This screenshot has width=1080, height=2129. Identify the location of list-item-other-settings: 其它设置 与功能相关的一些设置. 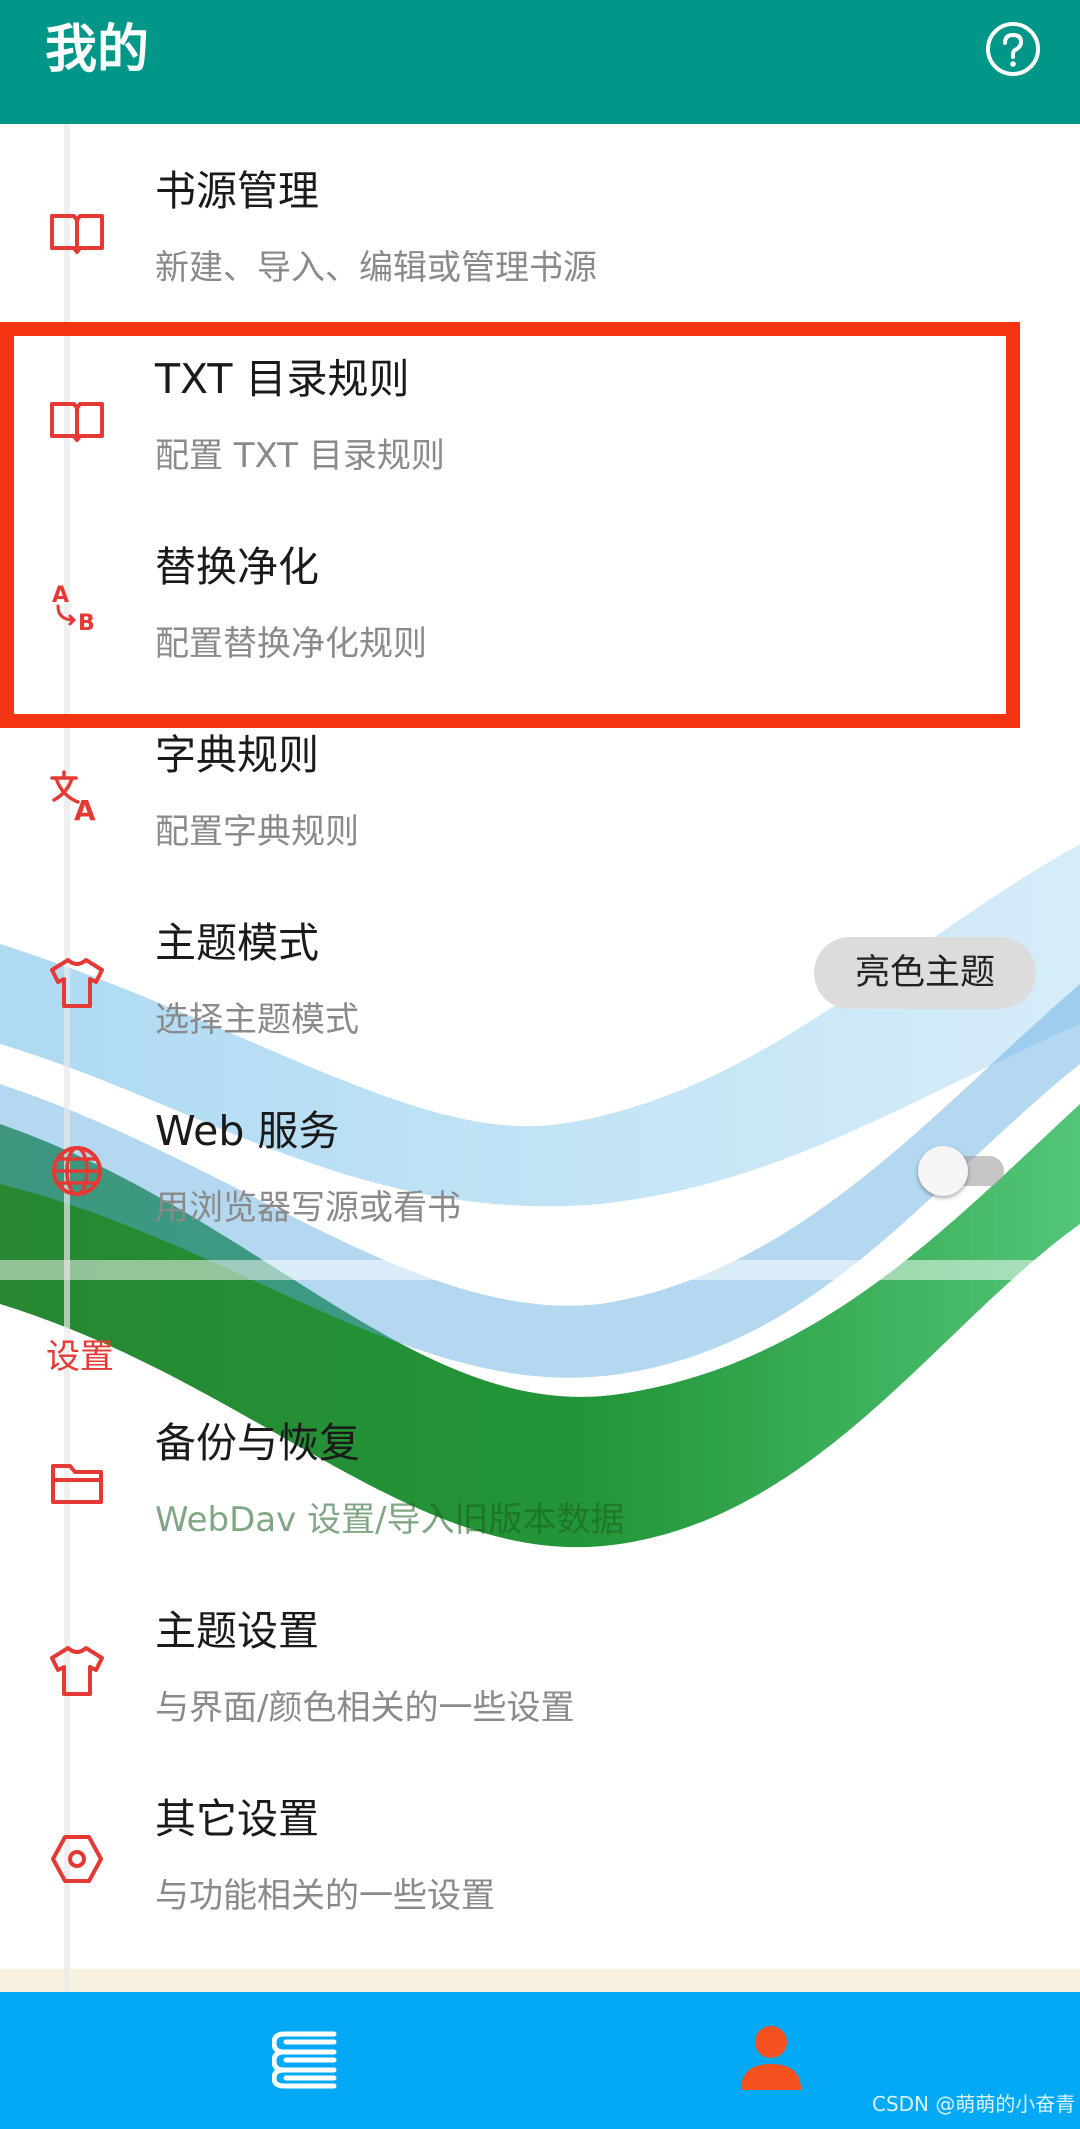
(540, 1858).